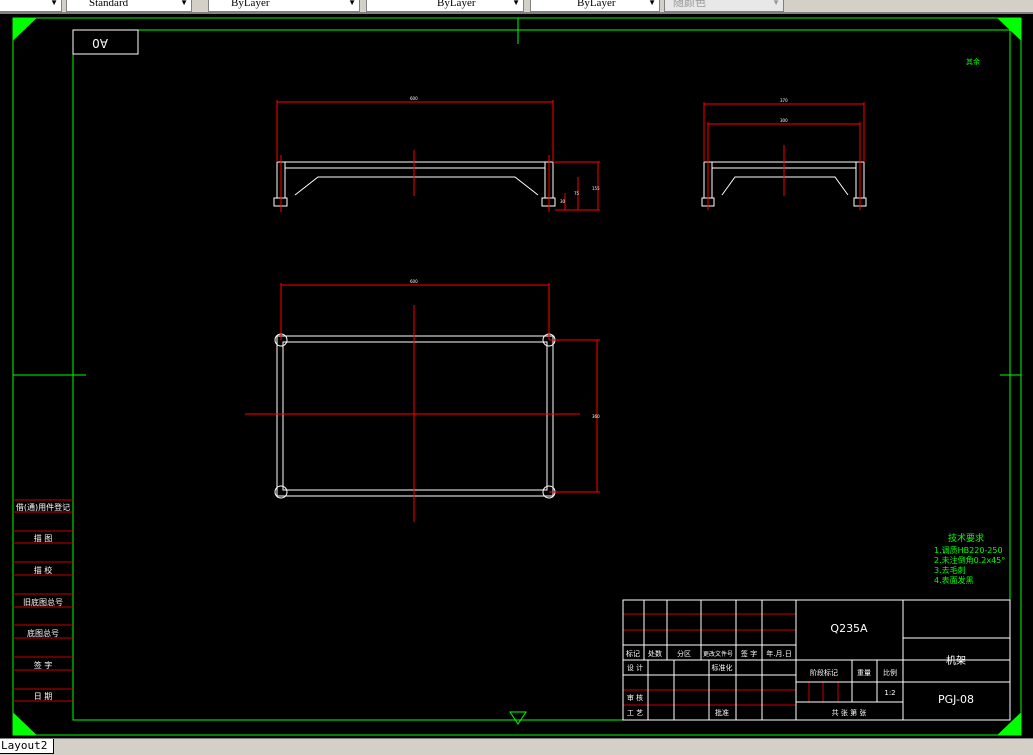 The height and width of the screenshot is (755, 1033). What do you see at coordinates (718, 654) in the screenshot?
I see `svg-text: 更改文件号` at bounding box center [718, 654].